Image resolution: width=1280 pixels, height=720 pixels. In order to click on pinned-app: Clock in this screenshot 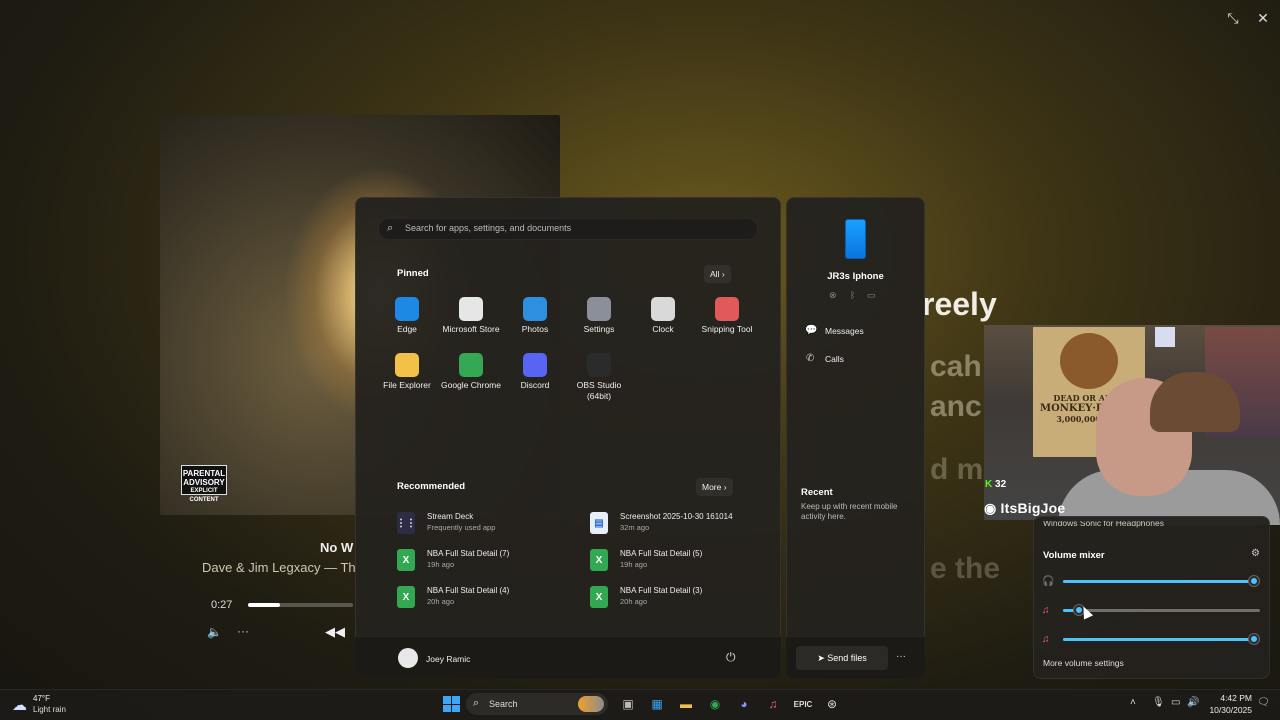, I will do `click(663, 316)`.